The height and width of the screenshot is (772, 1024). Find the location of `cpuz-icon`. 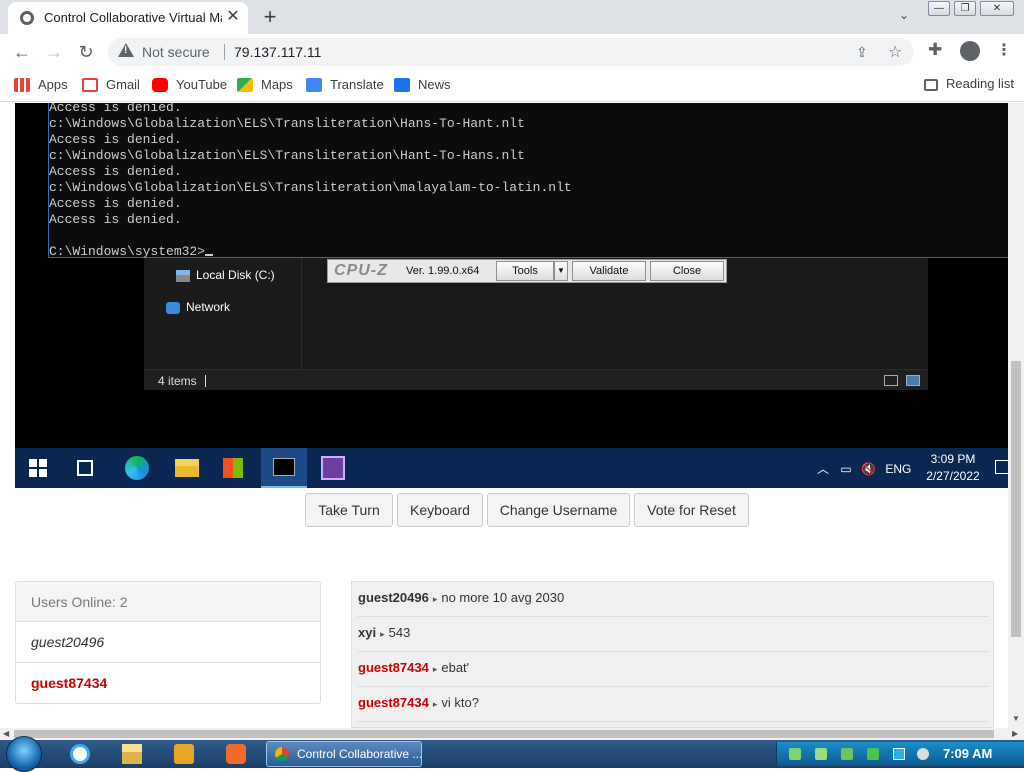

cpuz-icon is located at coordinates (333, 468).